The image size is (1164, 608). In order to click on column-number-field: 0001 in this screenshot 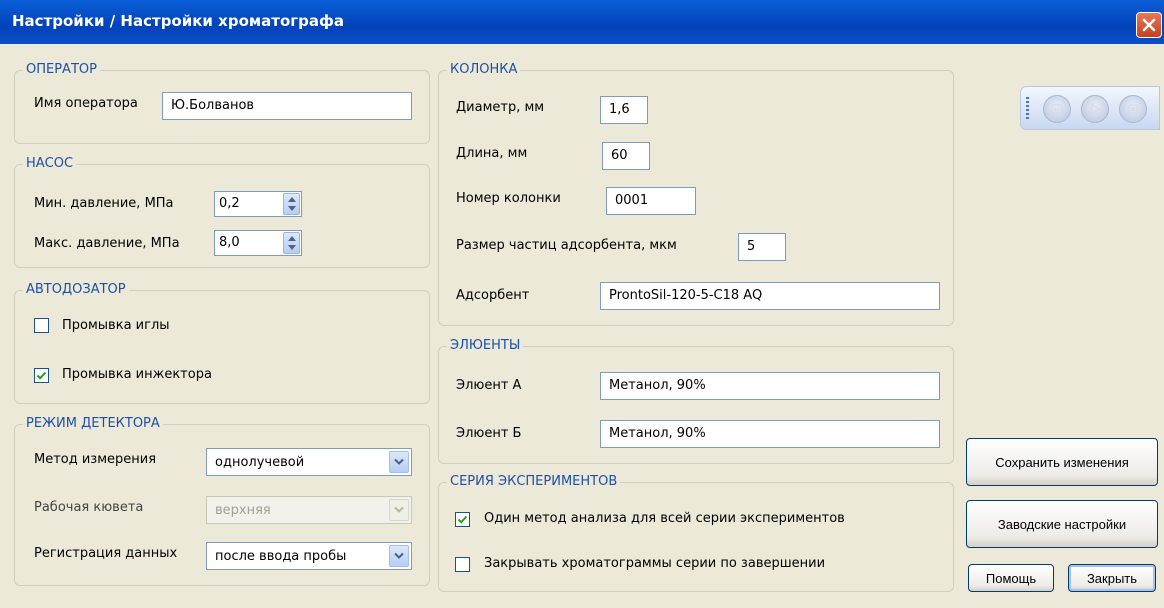, I will do `click(651, 201)`.